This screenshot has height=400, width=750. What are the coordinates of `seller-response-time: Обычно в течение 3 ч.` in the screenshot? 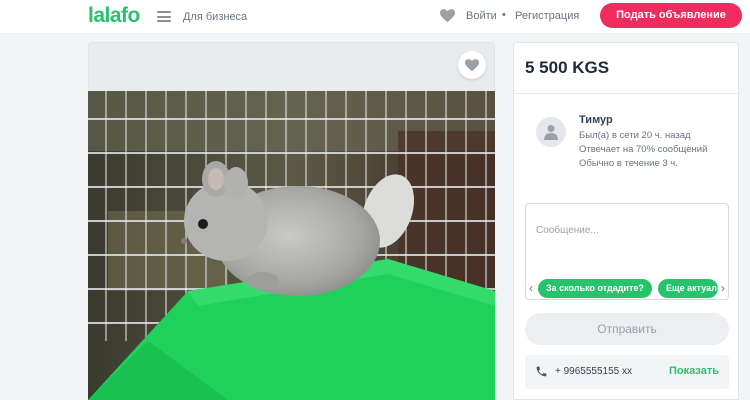 It's located at (628, 163).